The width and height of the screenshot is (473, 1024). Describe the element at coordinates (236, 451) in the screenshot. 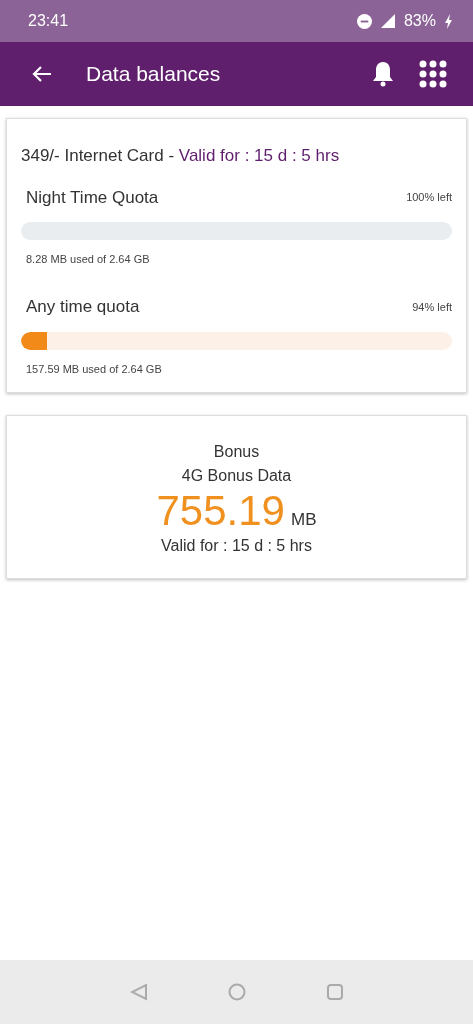

I see `bonus-title: Bonus` at that location.